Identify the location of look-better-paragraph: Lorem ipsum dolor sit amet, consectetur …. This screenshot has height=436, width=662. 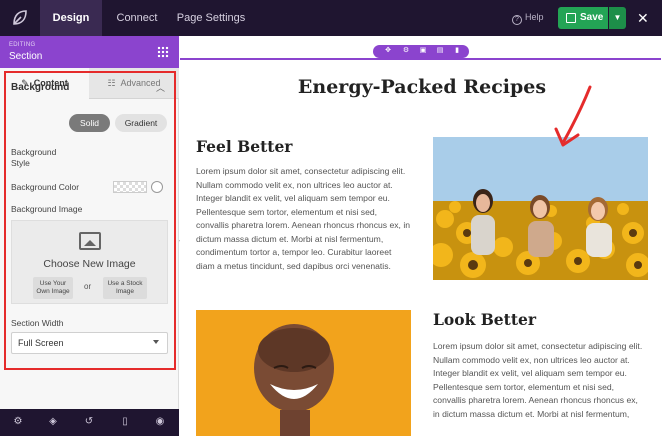
(539, 380).